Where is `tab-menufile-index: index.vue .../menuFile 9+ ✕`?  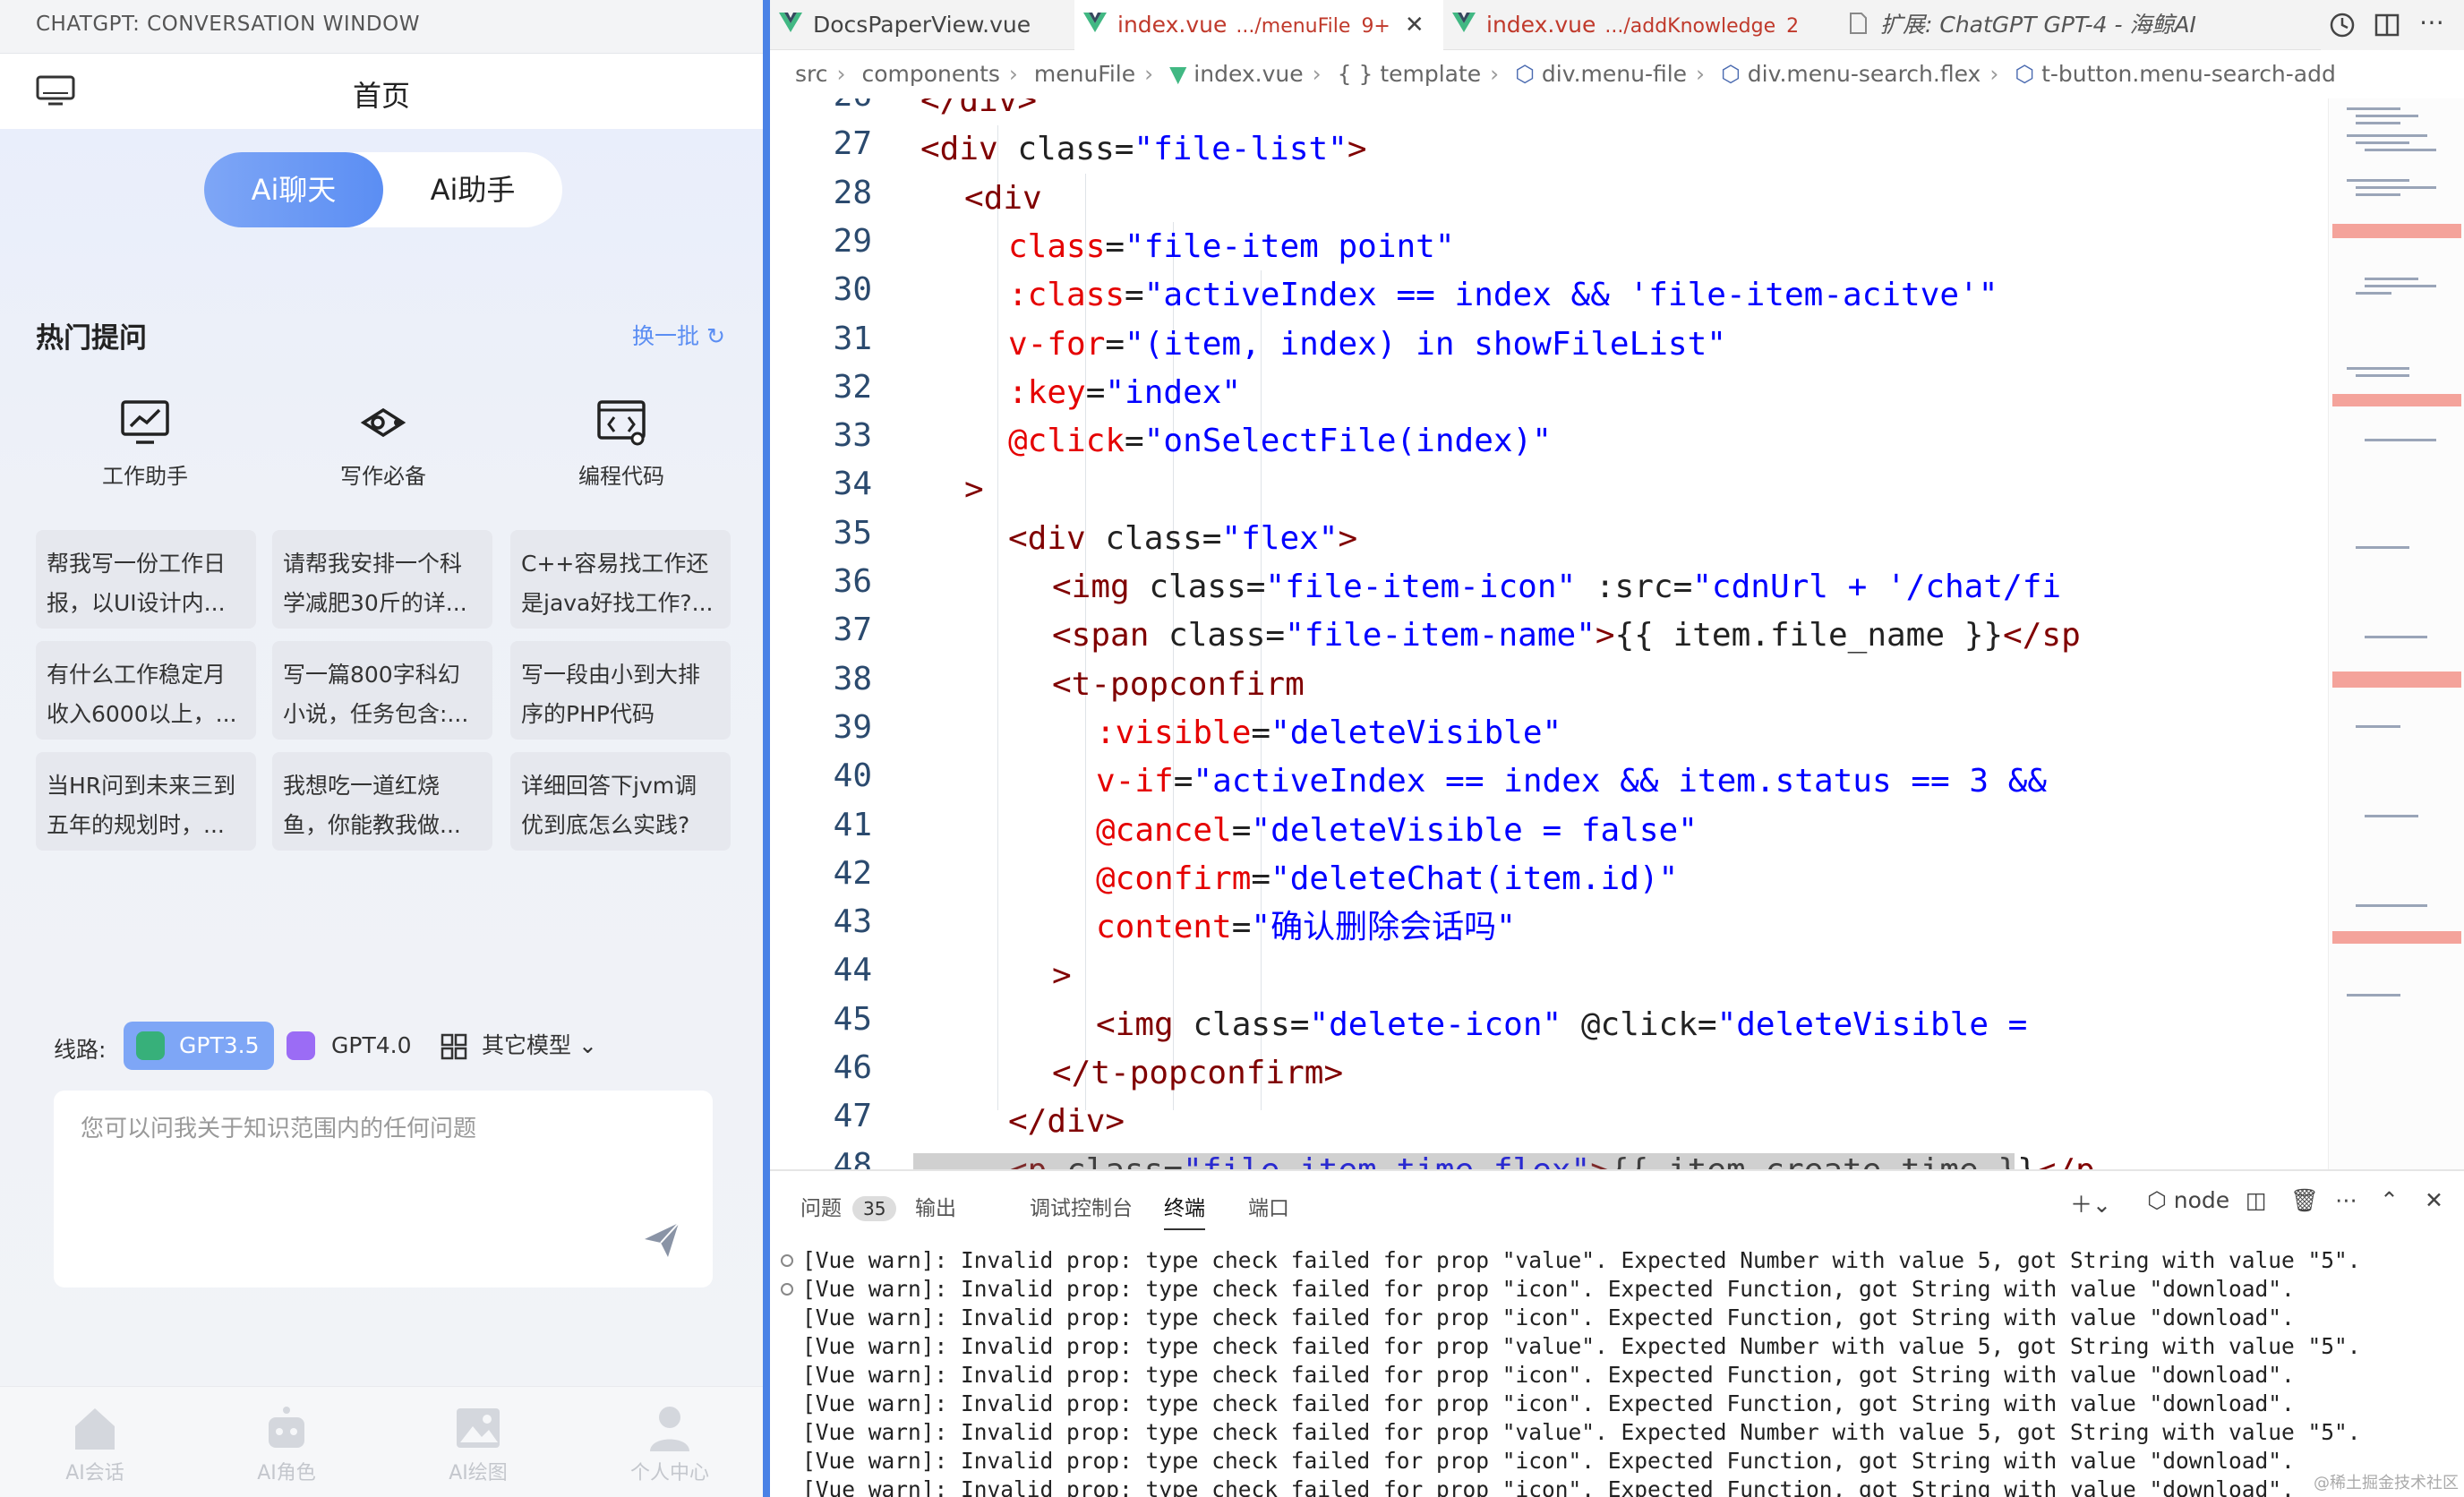 tab-menufile-index: index.vue .../menuFile 9+ ✕ is located at coordinates (1258, 25).